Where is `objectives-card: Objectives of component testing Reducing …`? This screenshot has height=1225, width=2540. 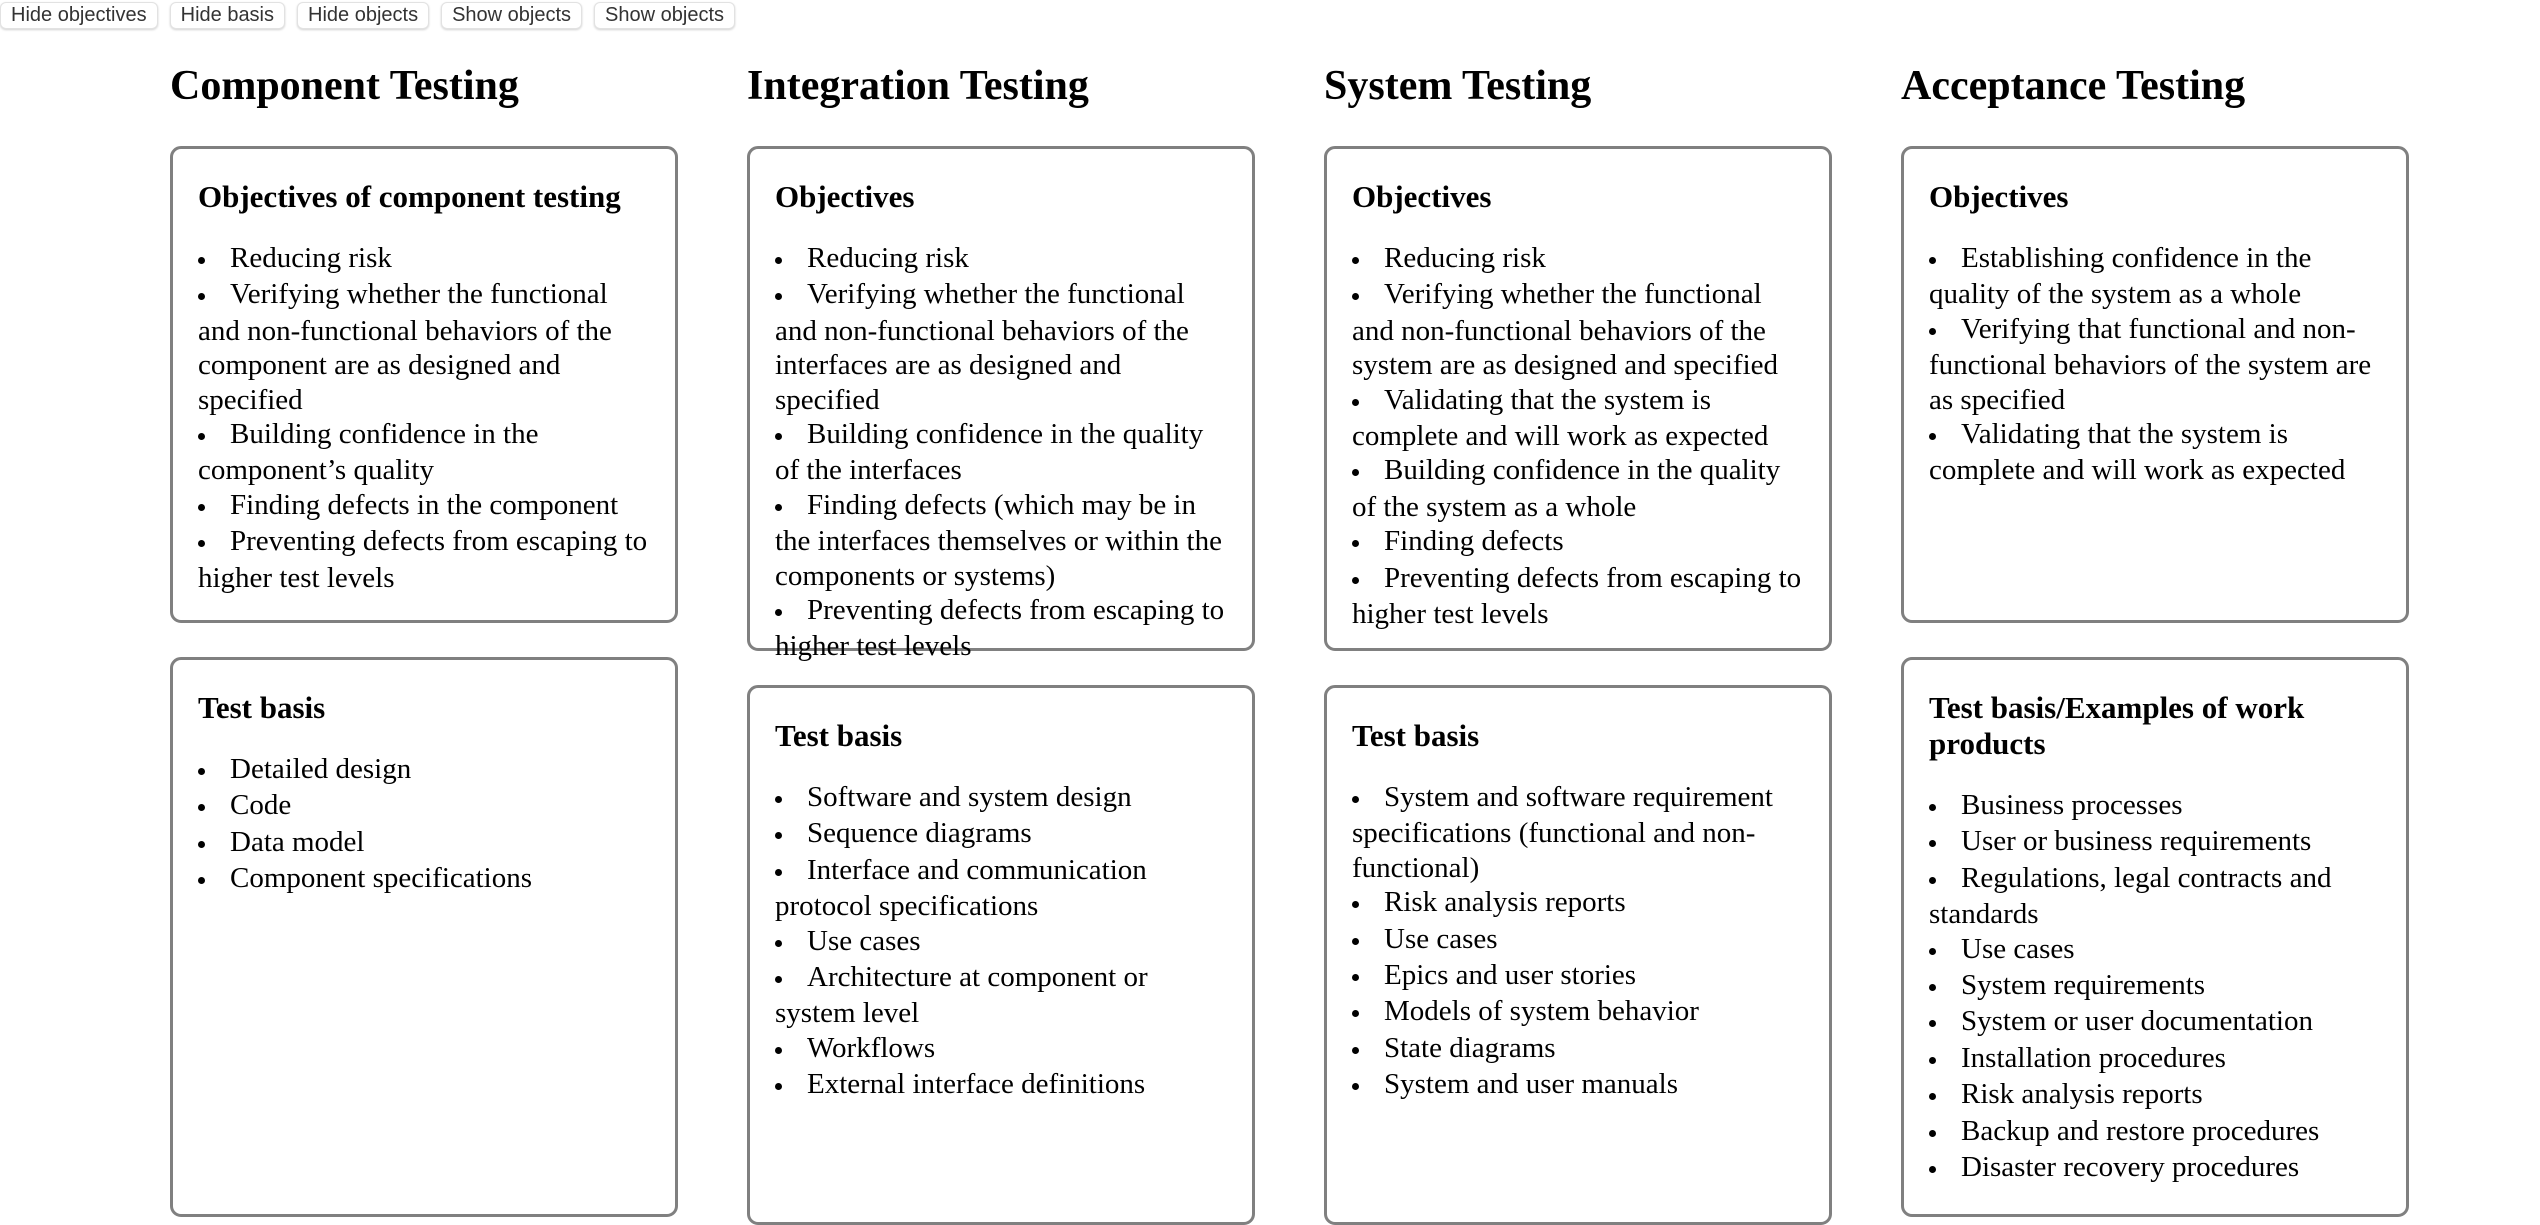
objectives-card: Objectives of component testing Reducing … is located at coordinates (424, 384).